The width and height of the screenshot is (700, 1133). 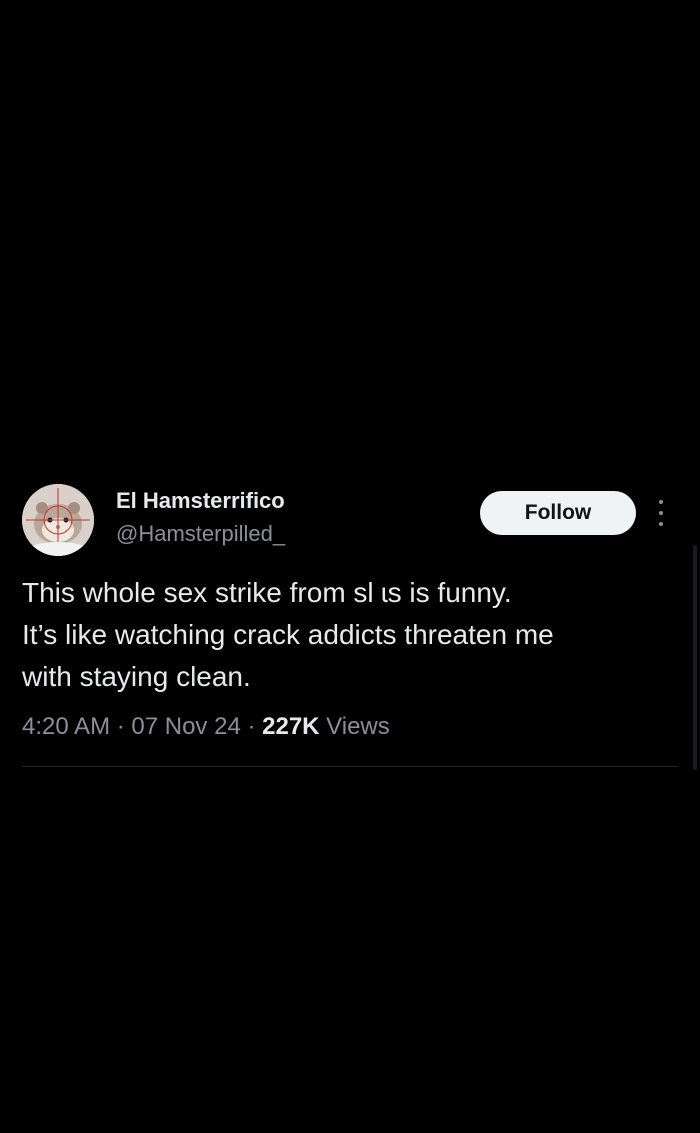 What do you see at coordinates (185, 726) in the screenshot?
I see `tweet-date: 07 Nov 24` at bounding box center [185, 726].